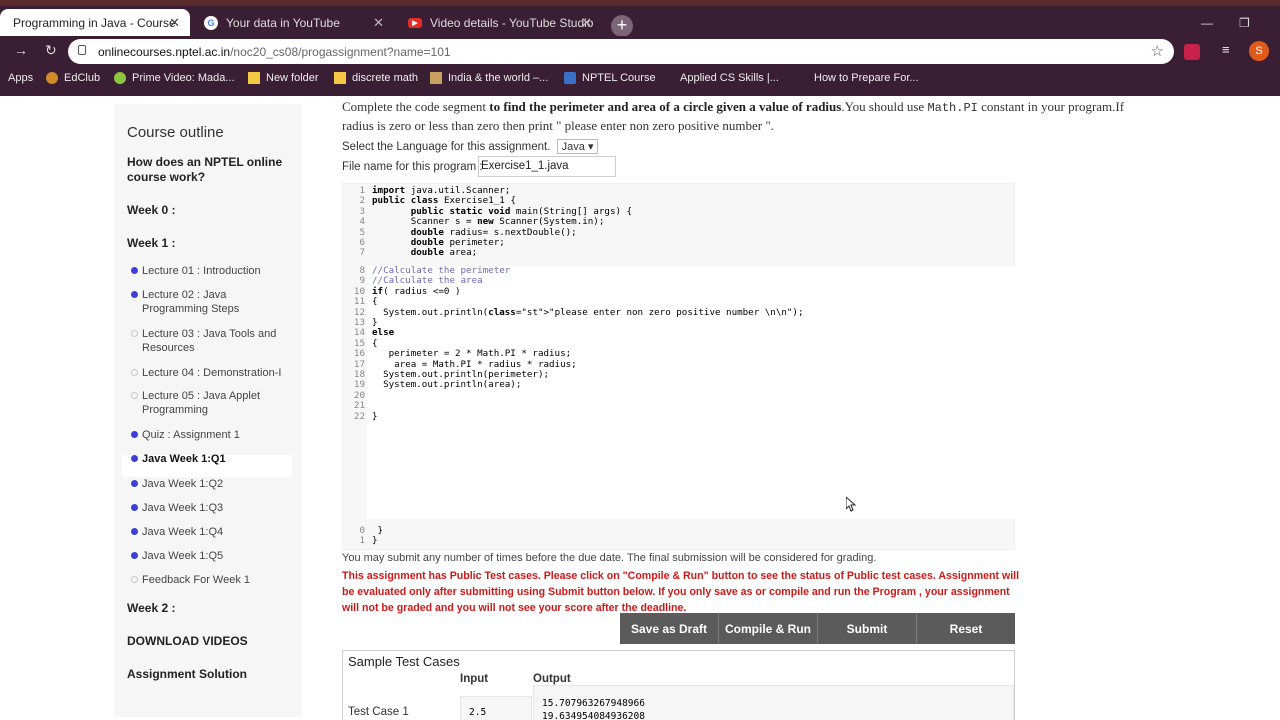  I want to click on language-select: Java ▾, so click(577, 146).